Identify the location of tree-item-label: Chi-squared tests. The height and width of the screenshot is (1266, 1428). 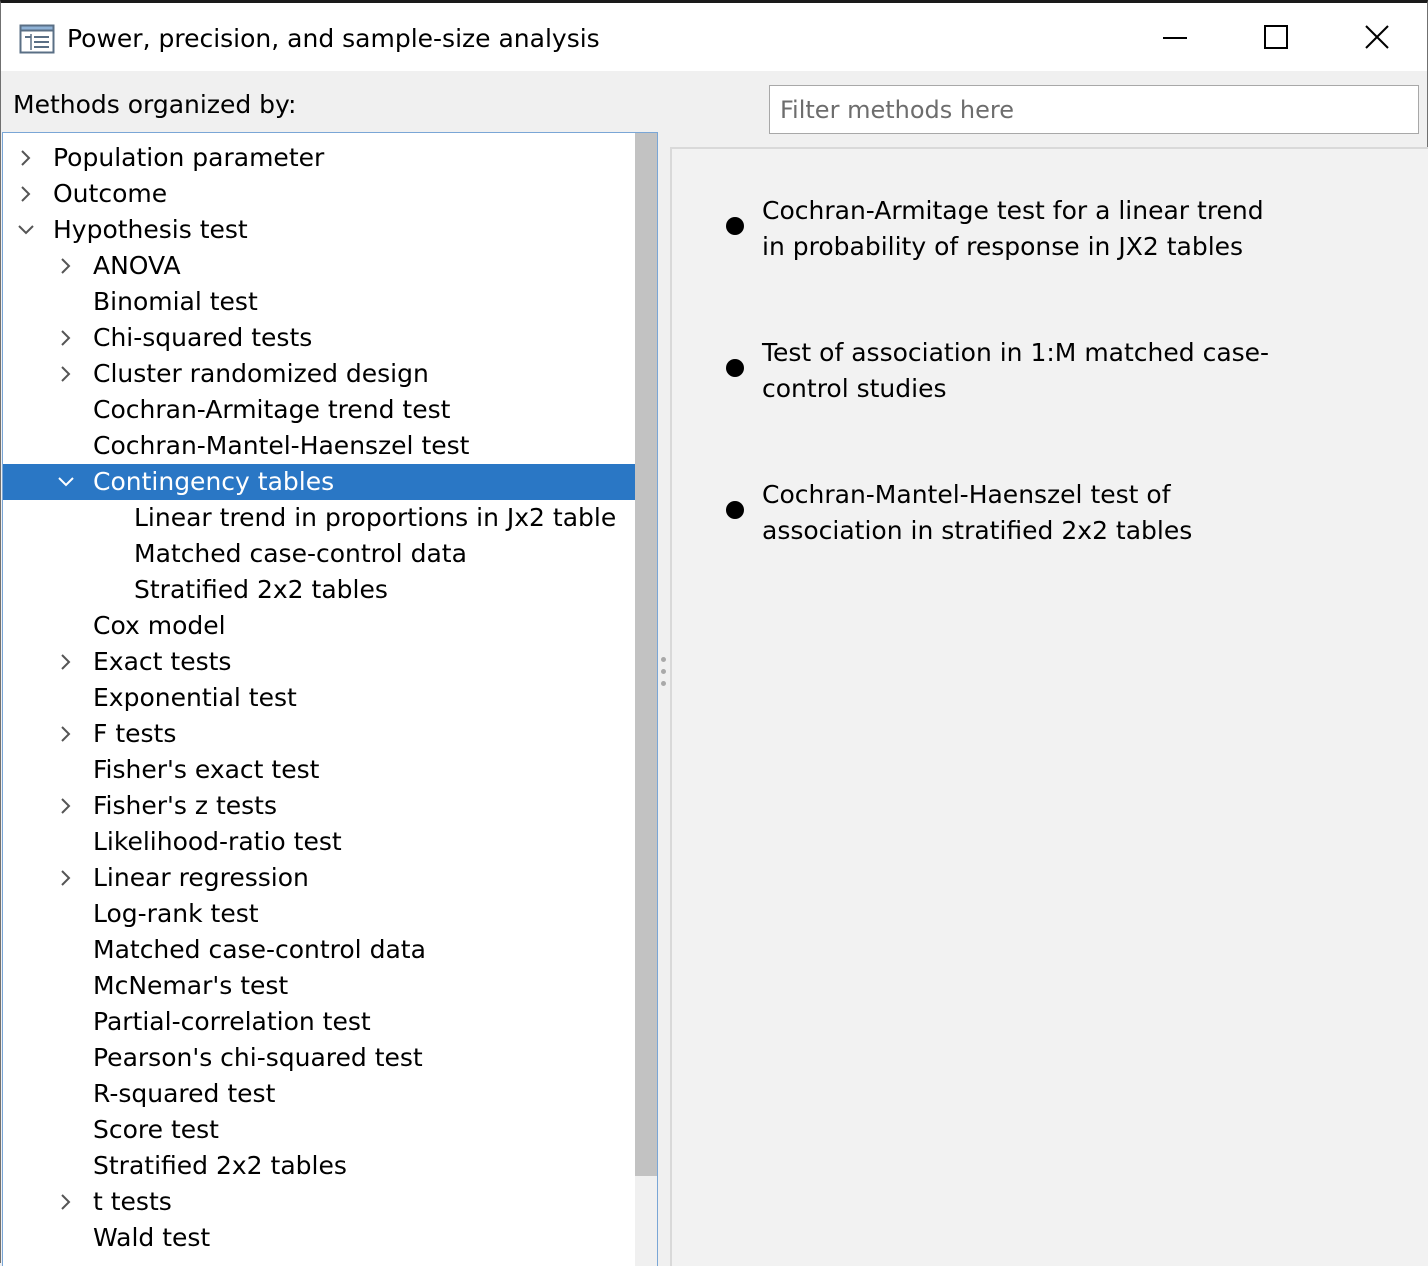
(203, 337).